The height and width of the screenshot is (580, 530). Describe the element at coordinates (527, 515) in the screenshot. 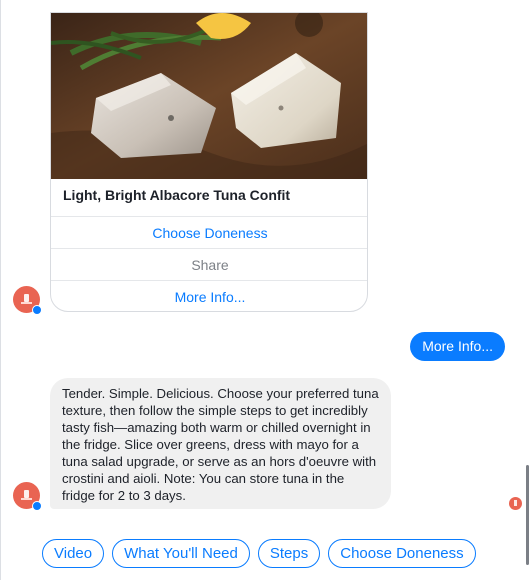

I see `scrollbar` at that location.